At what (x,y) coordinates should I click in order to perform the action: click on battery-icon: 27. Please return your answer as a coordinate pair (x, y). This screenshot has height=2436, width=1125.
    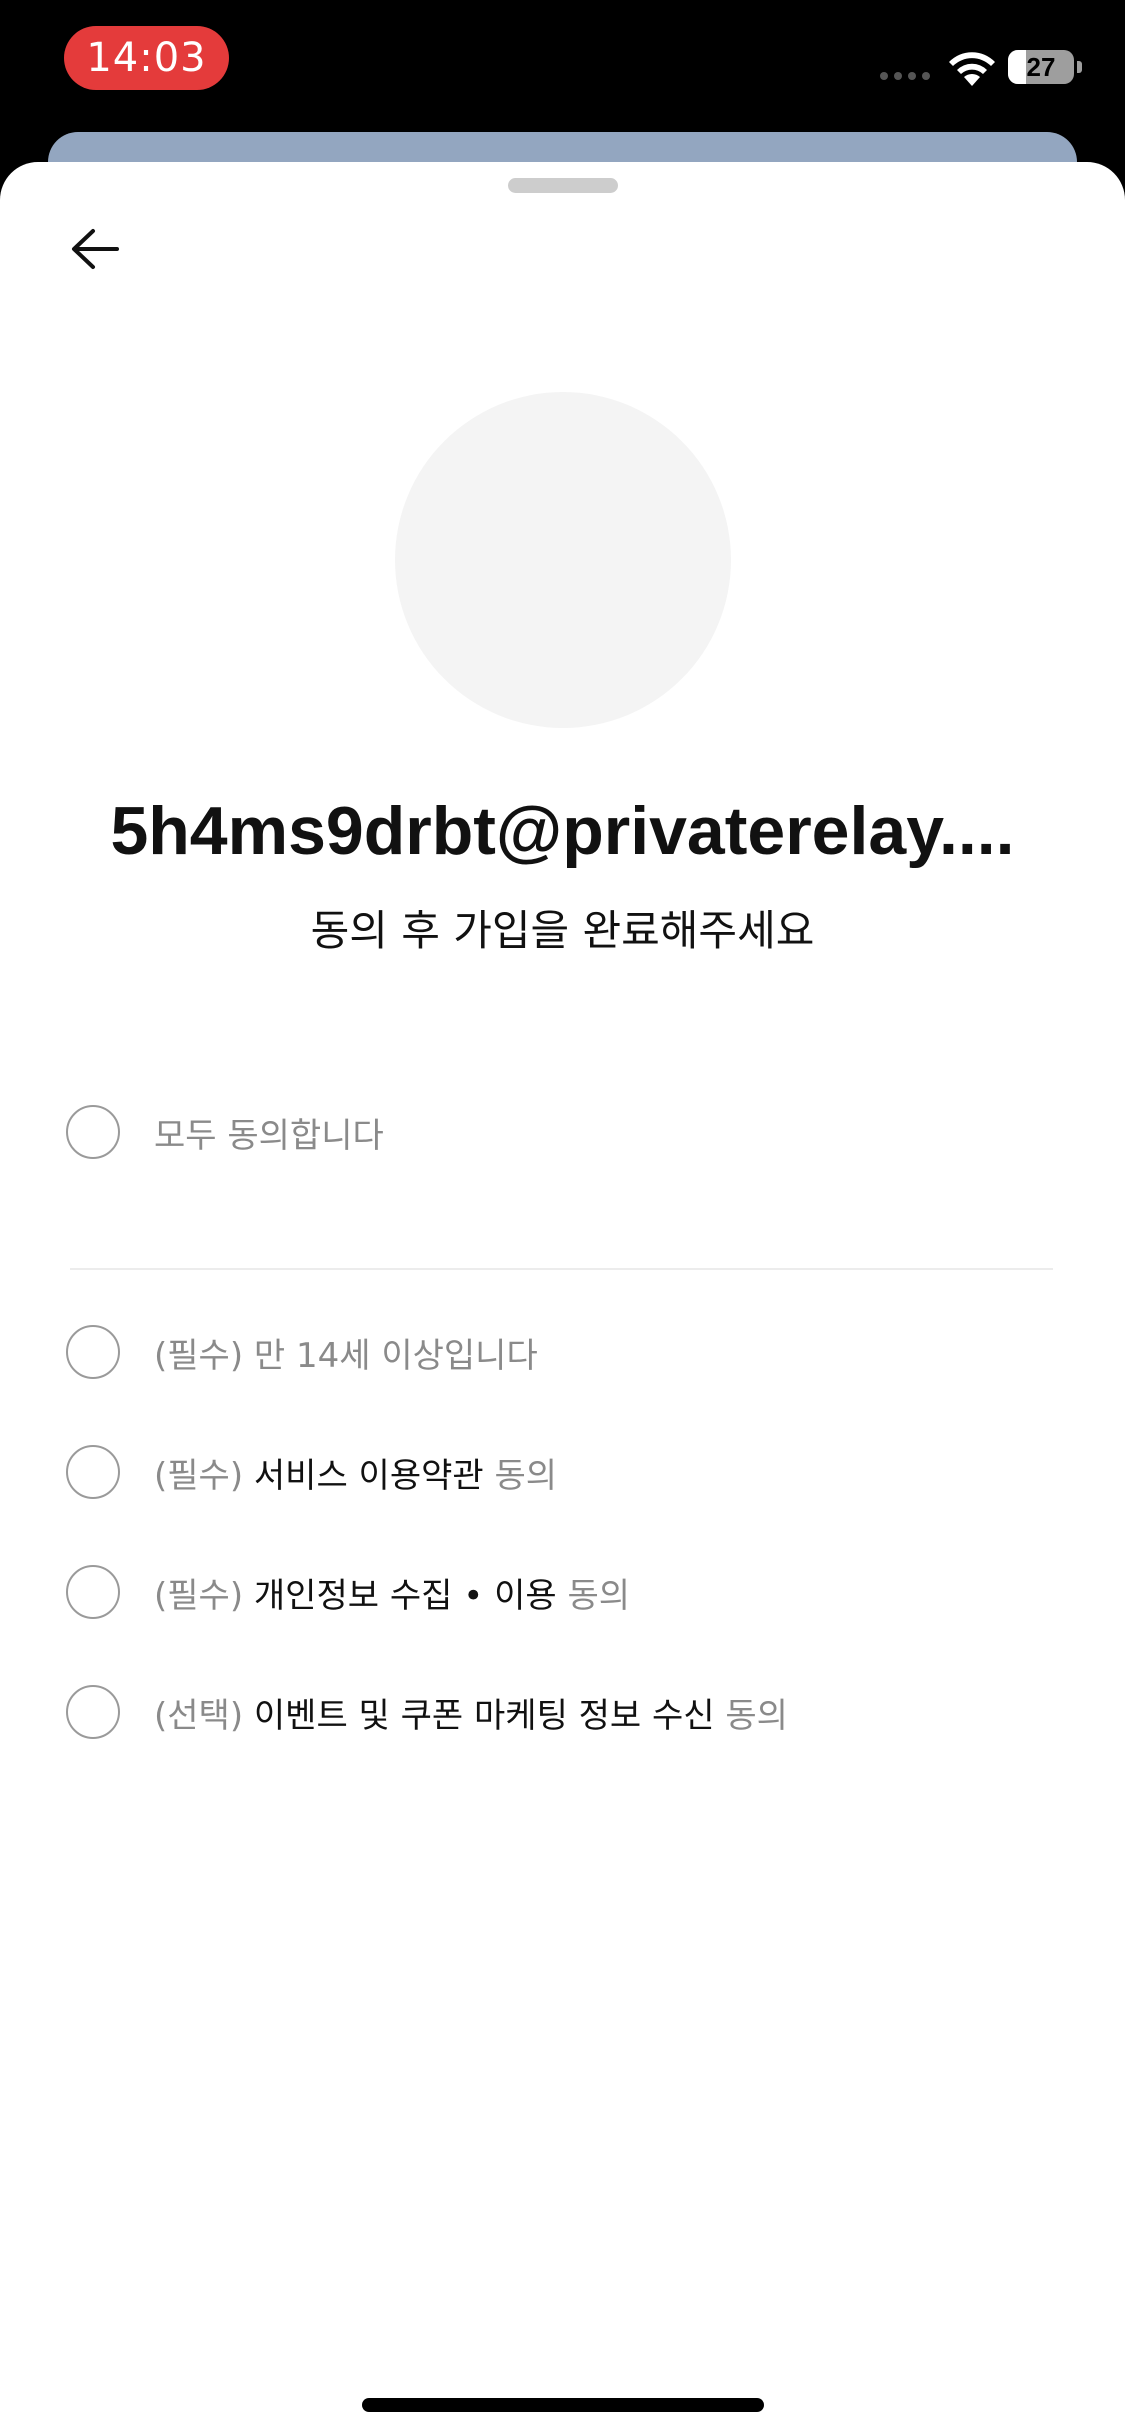
    Looking at the image, I should click on (1045, 68).